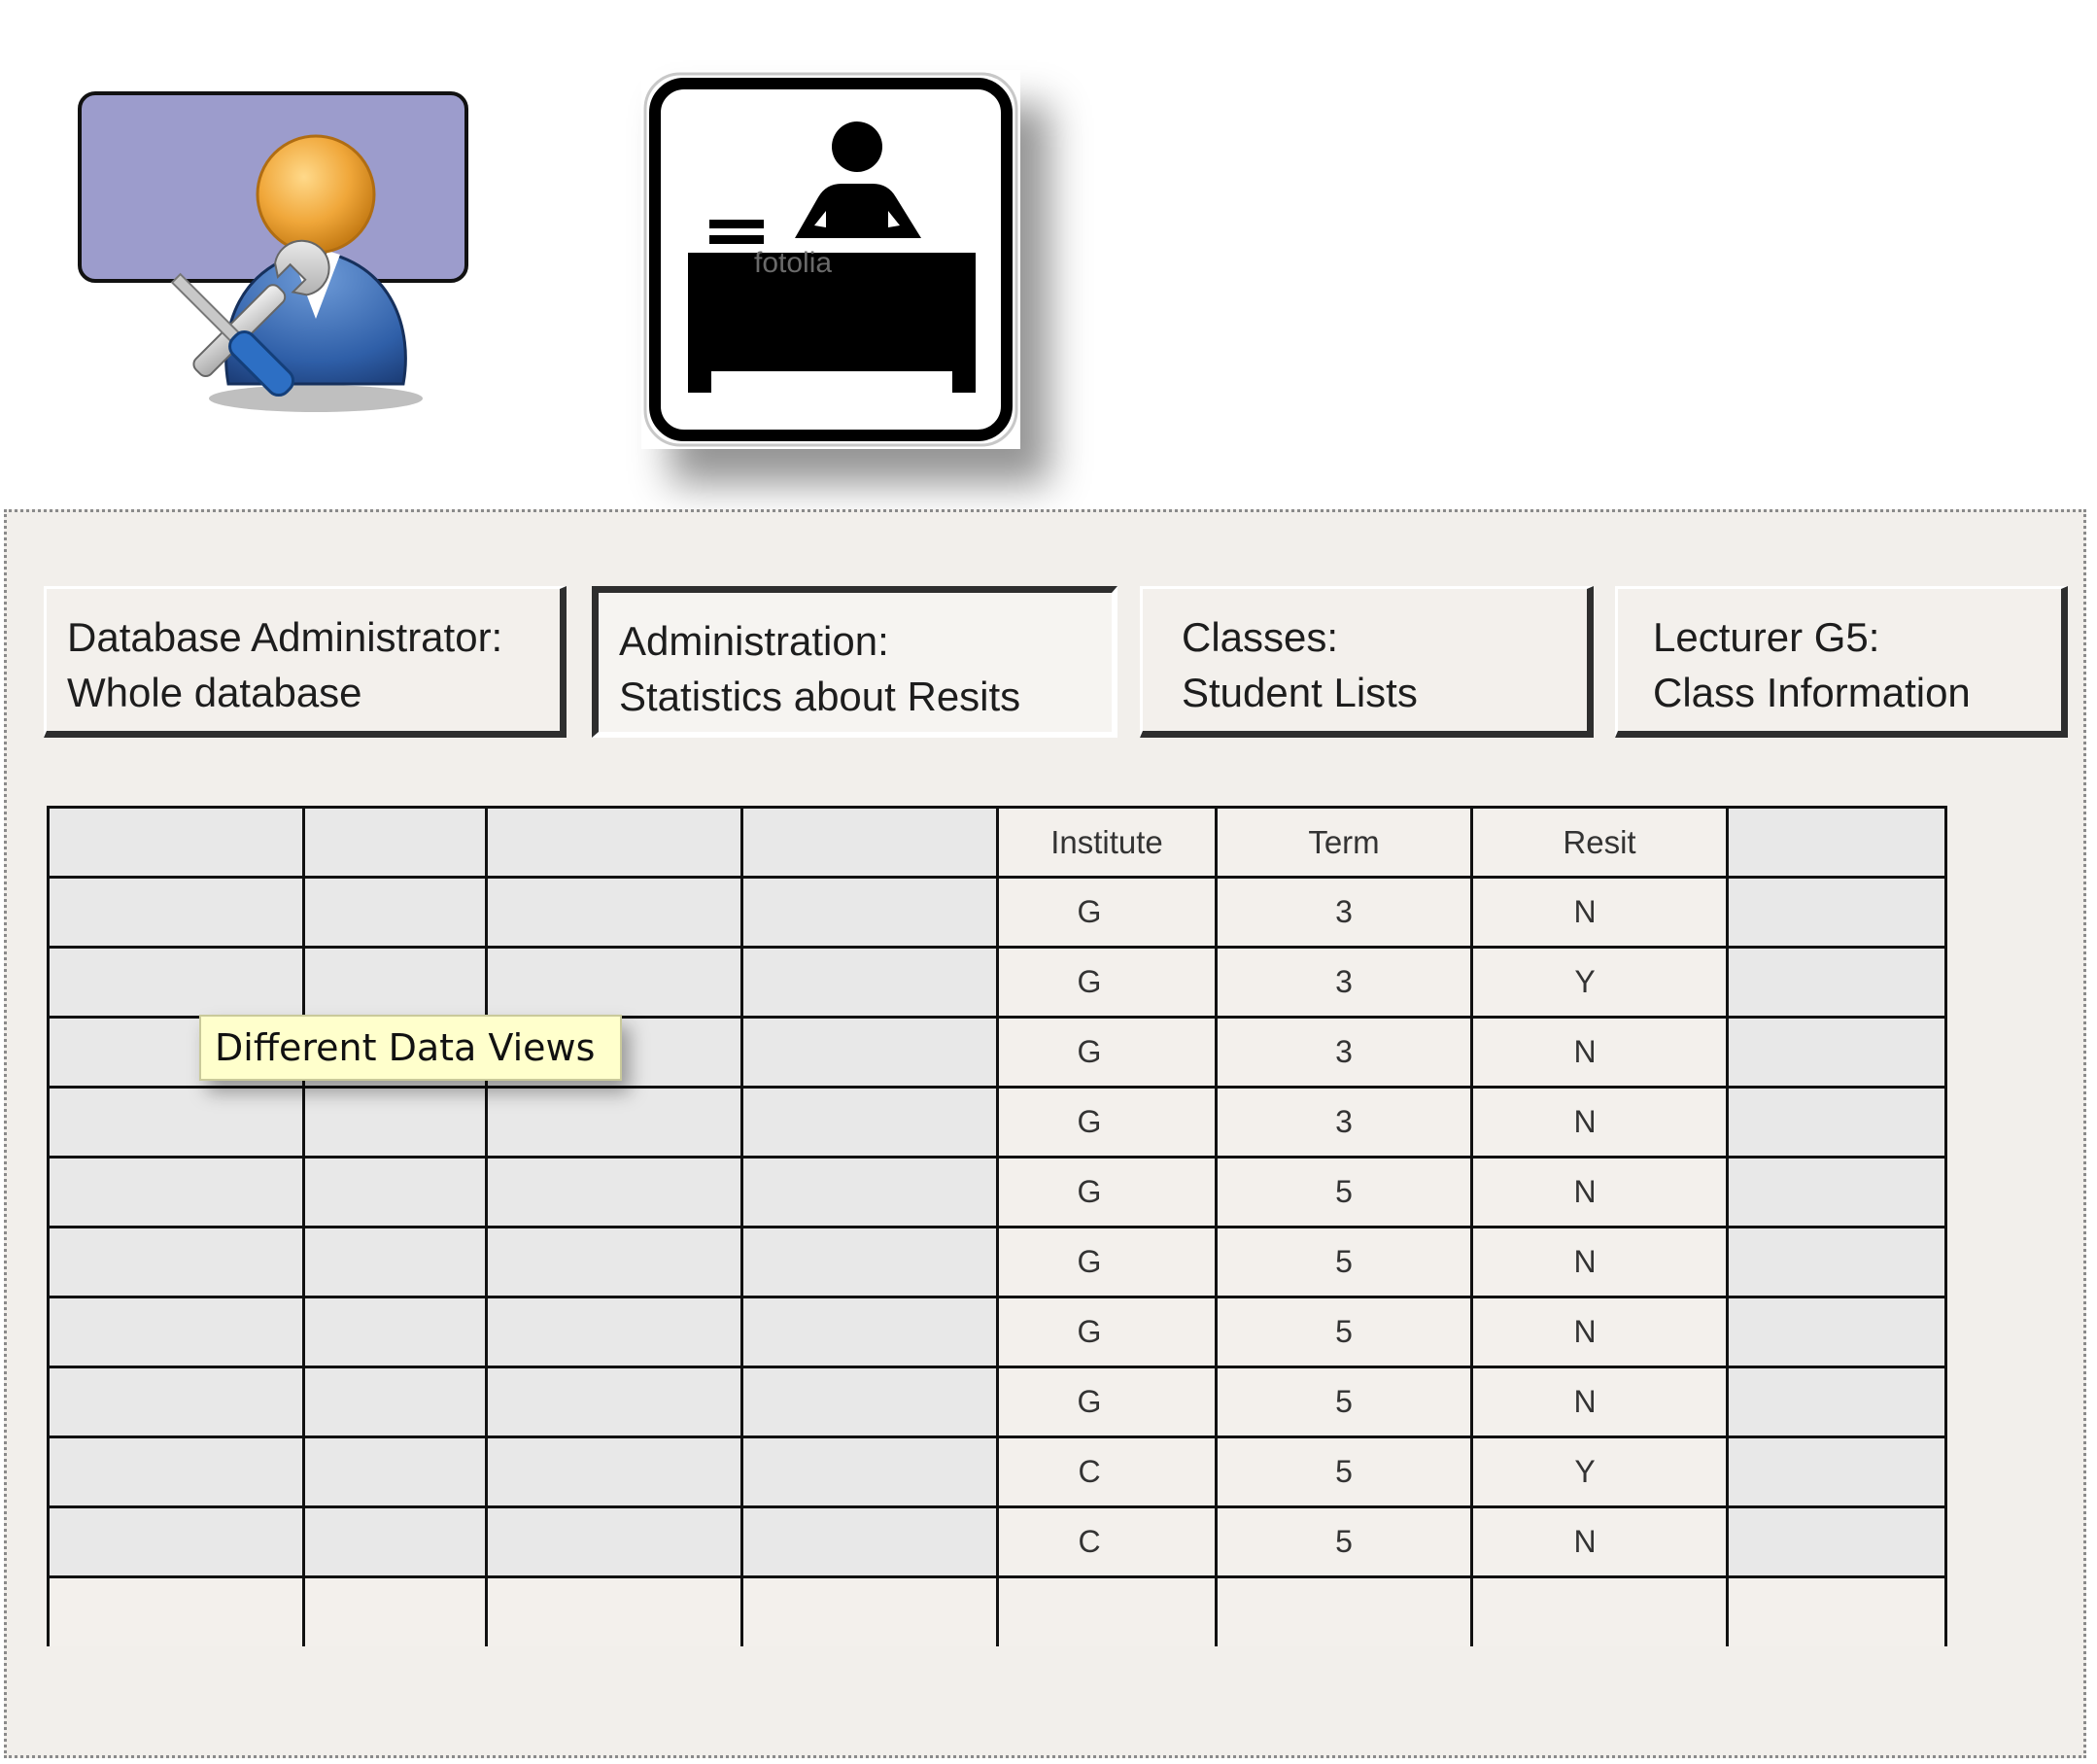  I want to click on table-row-partial, so click(997, 1610).